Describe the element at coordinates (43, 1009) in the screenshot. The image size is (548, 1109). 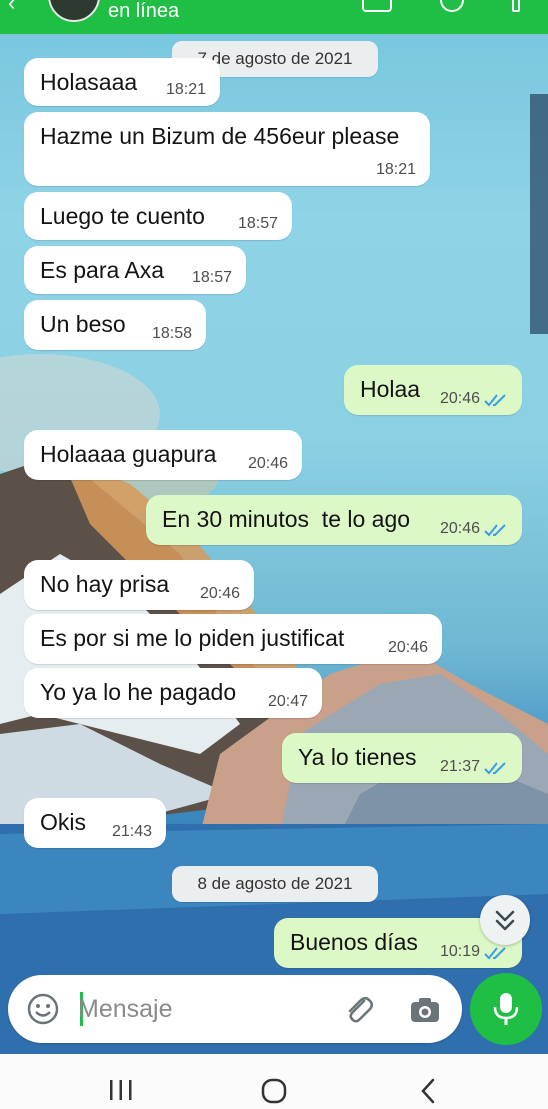
I see `emoji-icon` at that location.